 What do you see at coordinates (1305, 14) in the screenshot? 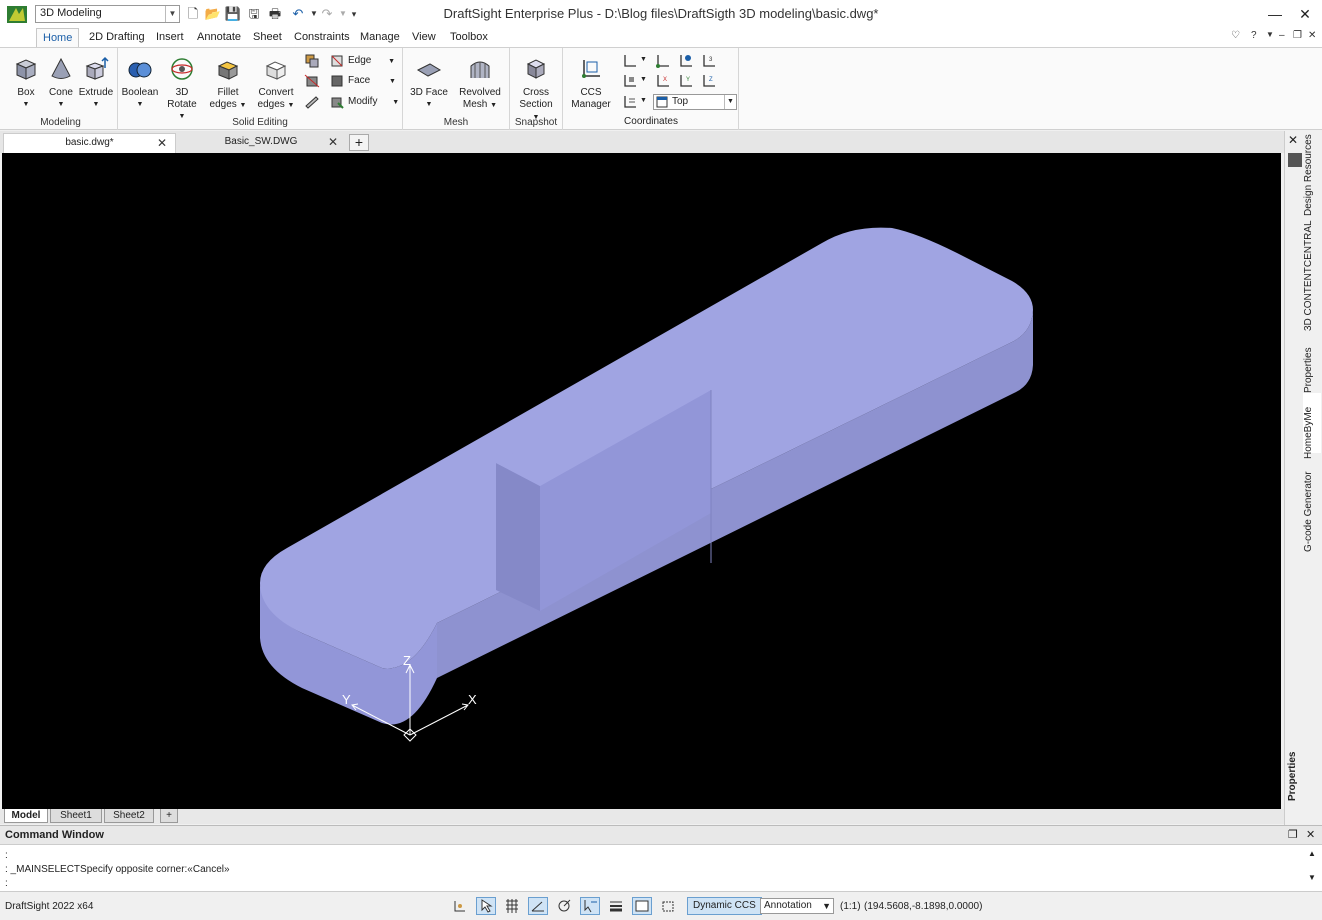
I see `close-window-icon: ✕` at bounding box center [1305, 14].